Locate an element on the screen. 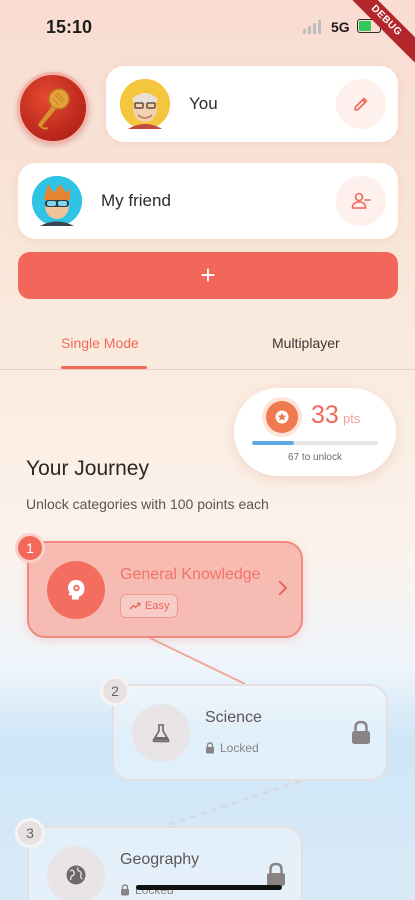 The image size is (415, 900). network-label: 5G is located at coordinates (340, 27).